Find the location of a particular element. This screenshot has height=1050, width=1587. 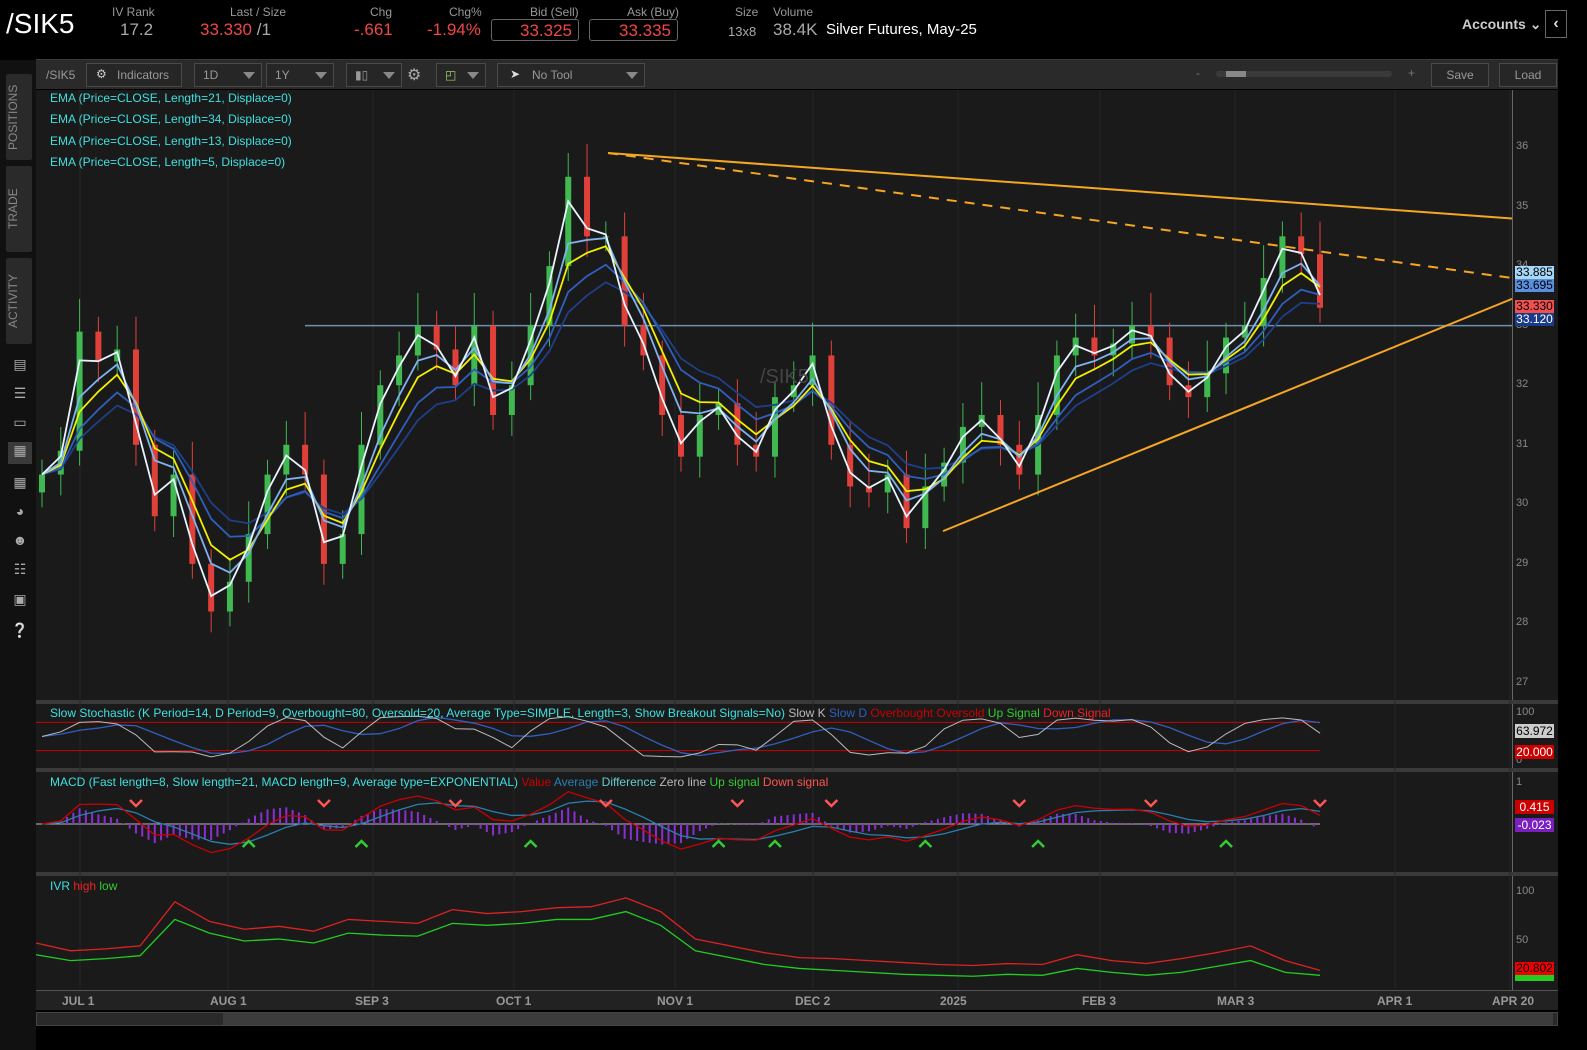

legend-item: Average is located at coordinates (575, 782).